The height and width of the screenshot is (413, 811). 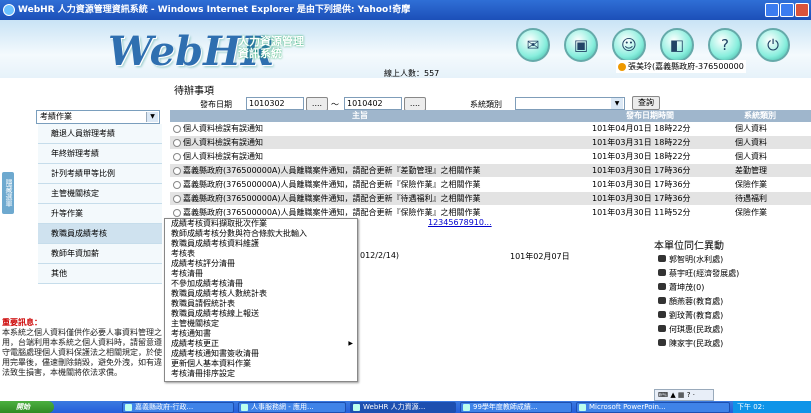 What do you see at coordinates (696, 315) in the screenshot?
I see `colleague-name: 劉玟菁(教育處)` at bounding box center [696, 315].